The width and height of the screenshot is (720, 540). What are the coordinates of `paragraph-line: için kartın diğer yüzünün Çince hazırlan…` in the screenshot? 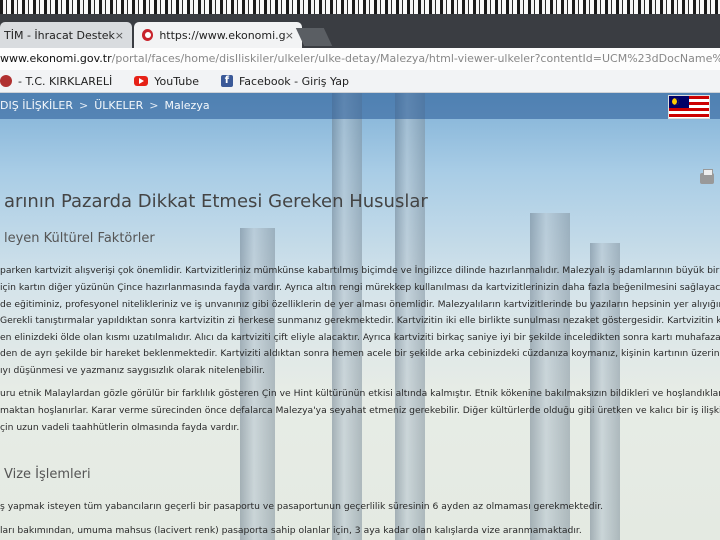 It's located at (360, 287).